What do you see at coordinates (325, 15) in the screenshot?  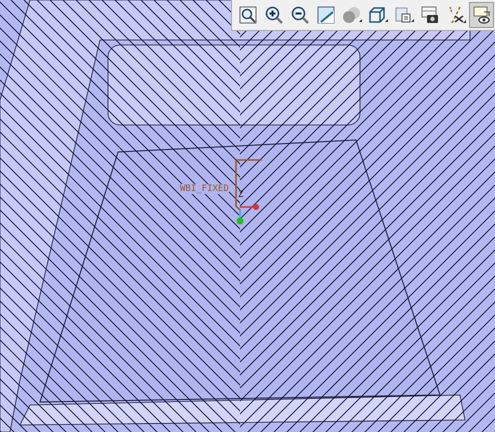 I see `repaint-icon` at bounding box center [325, 15].